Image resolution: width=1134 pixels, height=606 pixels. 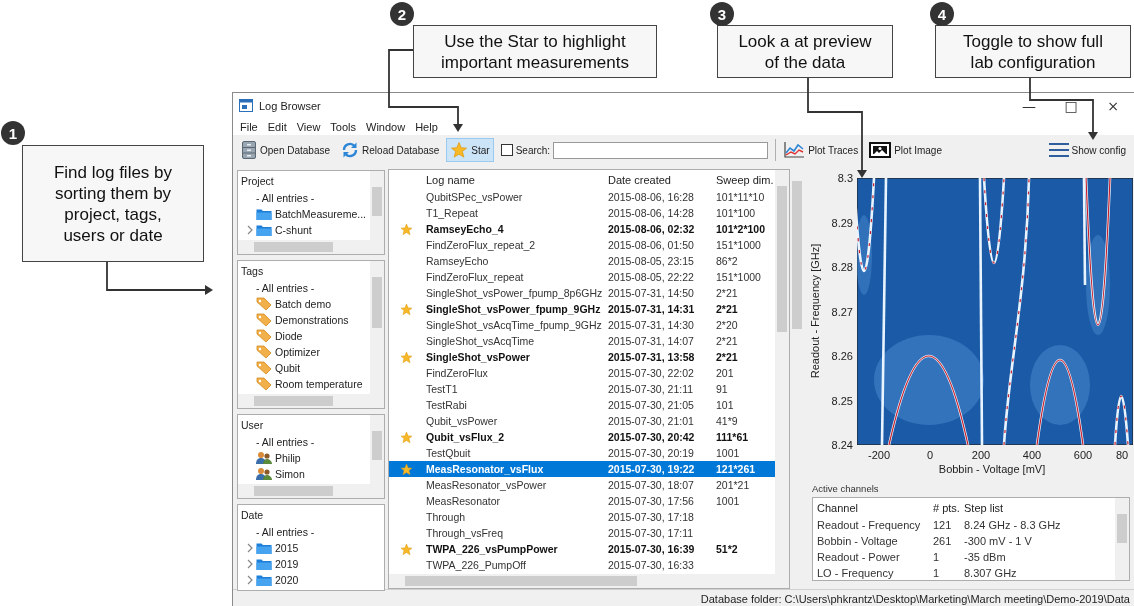 What do you see at coordinates (1113, 105) in the screenshot?
I see `close-button: ×` at bounding box center [1113, 105].